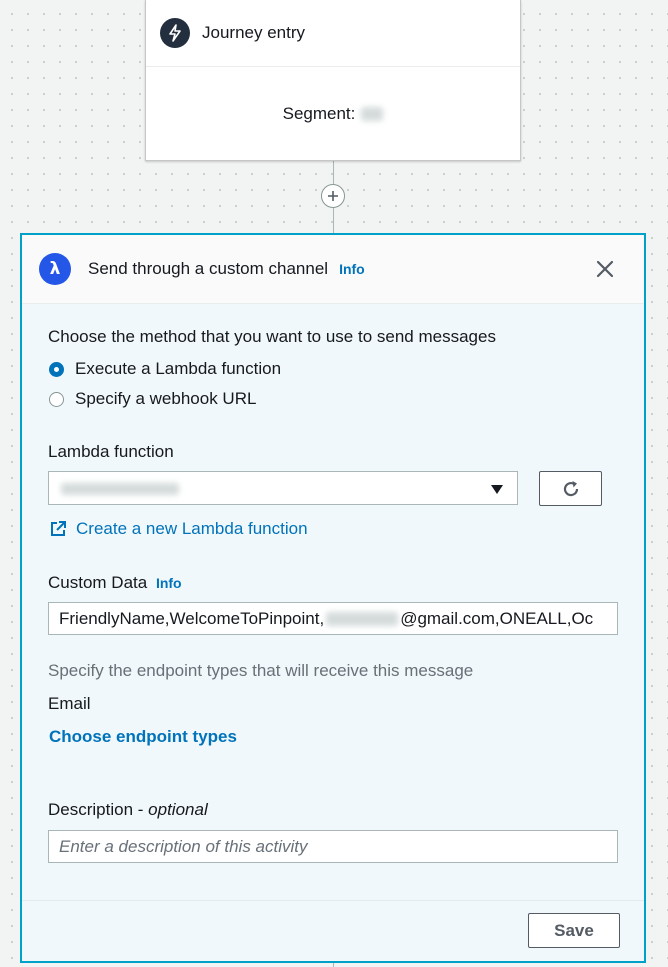 This screenshot has height=967, width=668. Describe the element at coordinates (111, 451) in the screenshot. I see `lambda-function-label: Lambda function` at that location.